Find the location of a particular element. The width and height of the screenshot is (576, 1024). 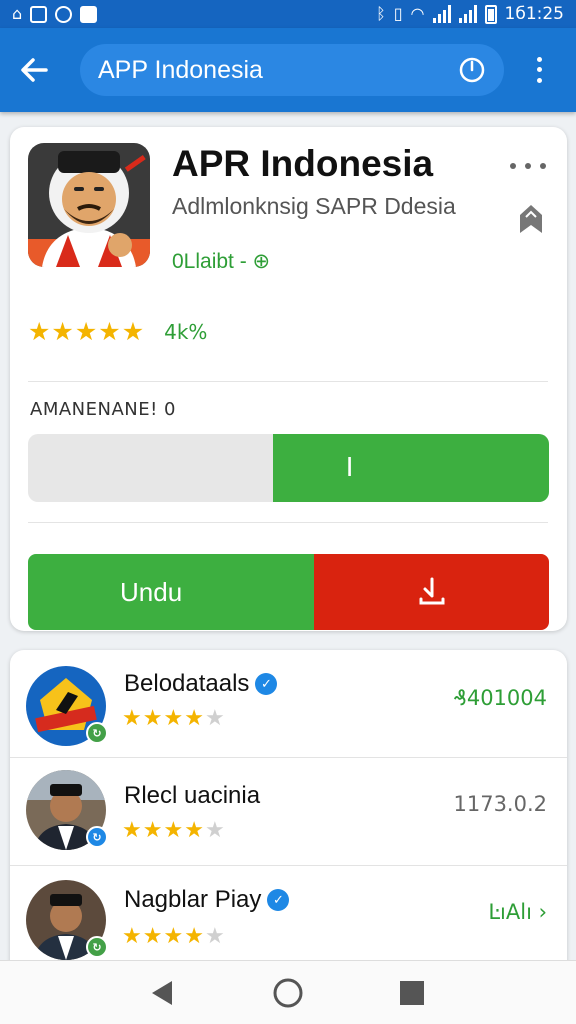

back-arrow-icon is located at coordinates (34, 70).